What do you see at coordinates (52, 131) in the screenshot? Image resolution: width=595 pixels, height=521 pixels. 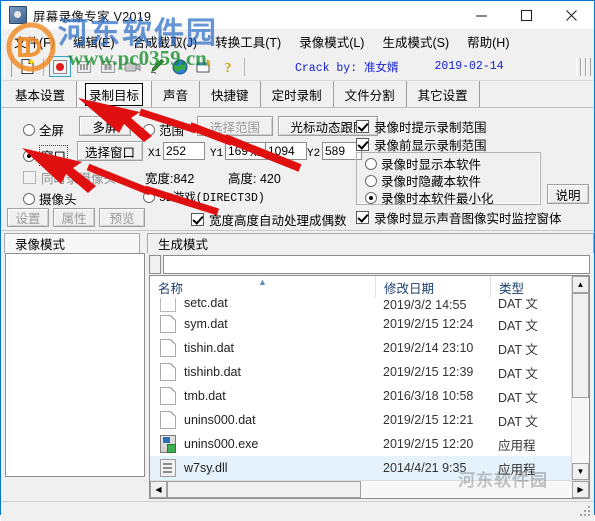 I see `radio-label: 全屏` at bounding box center [52, 131].